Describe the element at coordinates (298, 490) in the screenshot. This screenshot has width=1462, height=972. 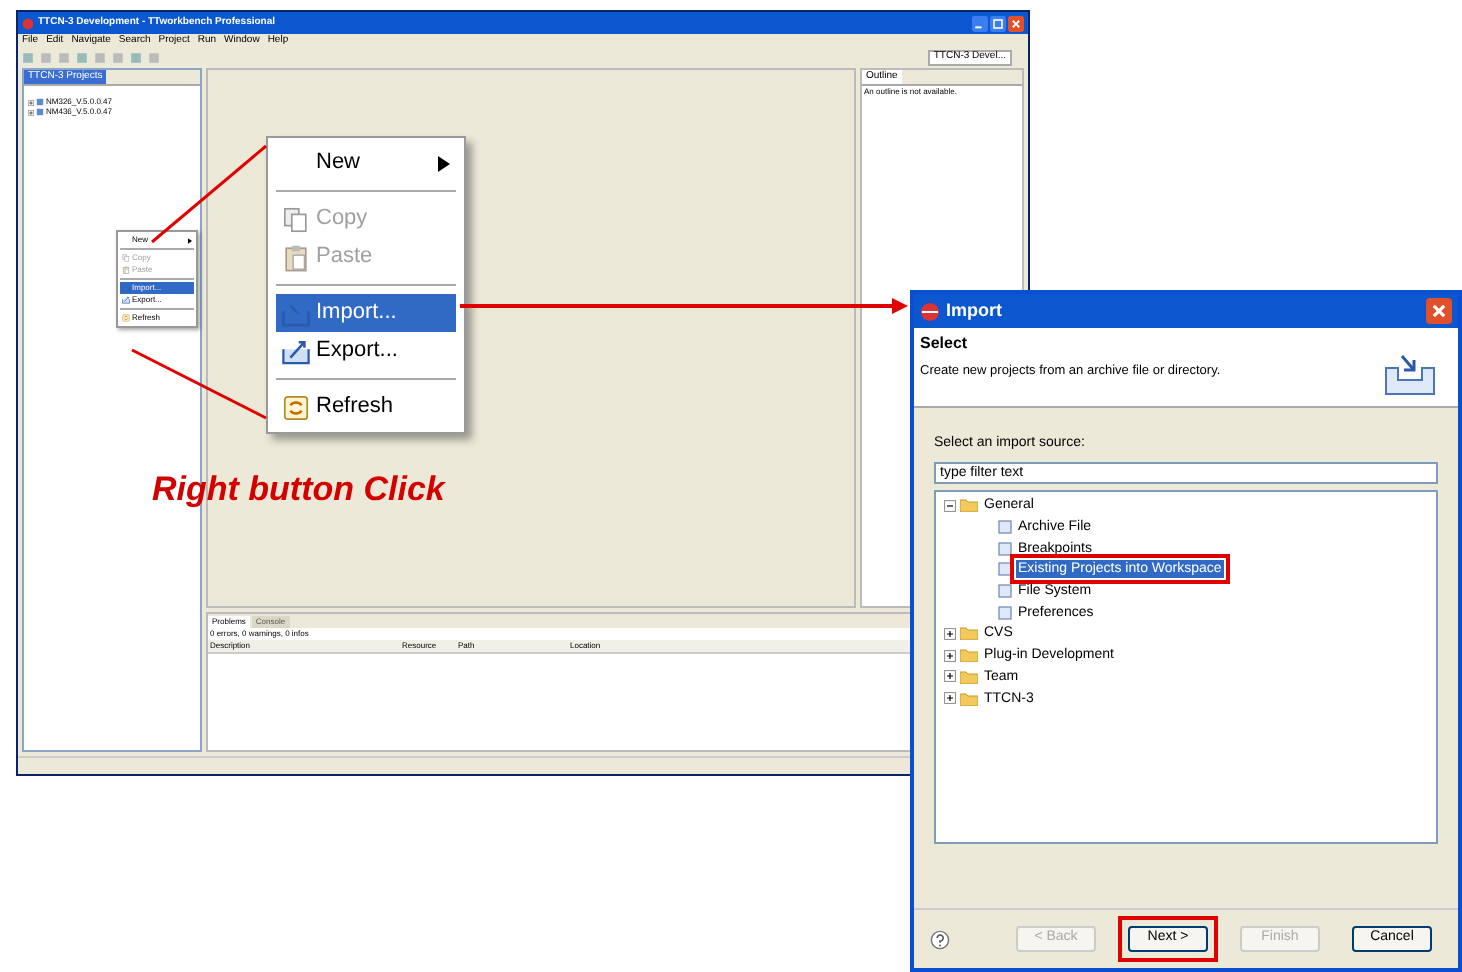
I see `caption: Right button Click` at that location.